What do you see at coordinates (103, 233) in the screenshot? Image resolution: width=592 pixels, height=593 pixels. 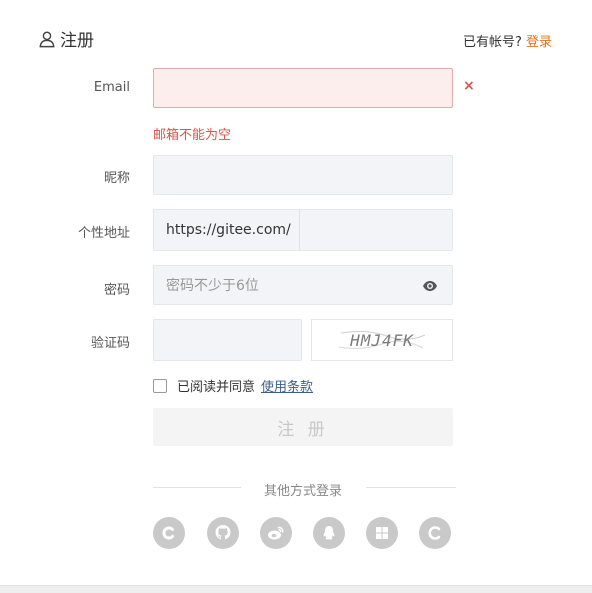 I see `address-label: 个性地址` at bounding box center [103, 233].